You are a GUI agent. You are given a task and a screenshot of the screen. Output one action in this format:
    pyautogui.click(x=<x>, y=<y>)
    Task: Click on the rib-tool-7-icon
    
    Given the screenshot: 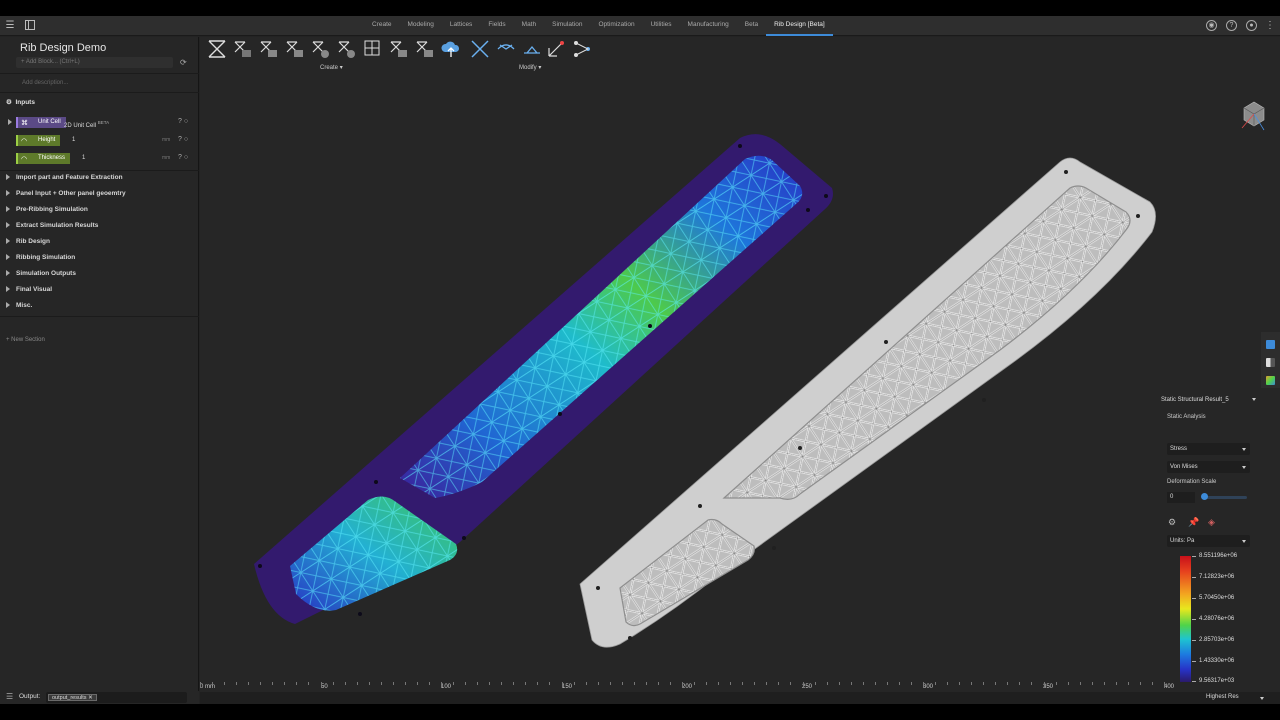 What is the action you would take?
    pyautogui.click(x=425, y=49)
    